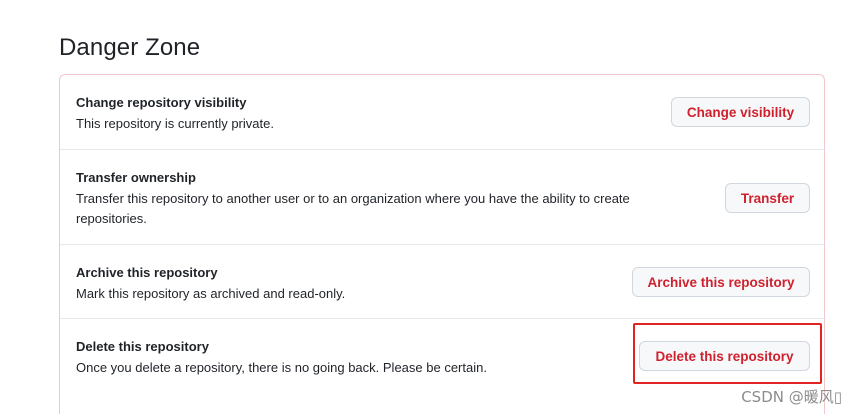 Image resolution: width=852 pixels, height=416 pixels. Describe the element at coordinates (767, 198) in the screenshot. I see `transfer-button: Transfer` at that location.